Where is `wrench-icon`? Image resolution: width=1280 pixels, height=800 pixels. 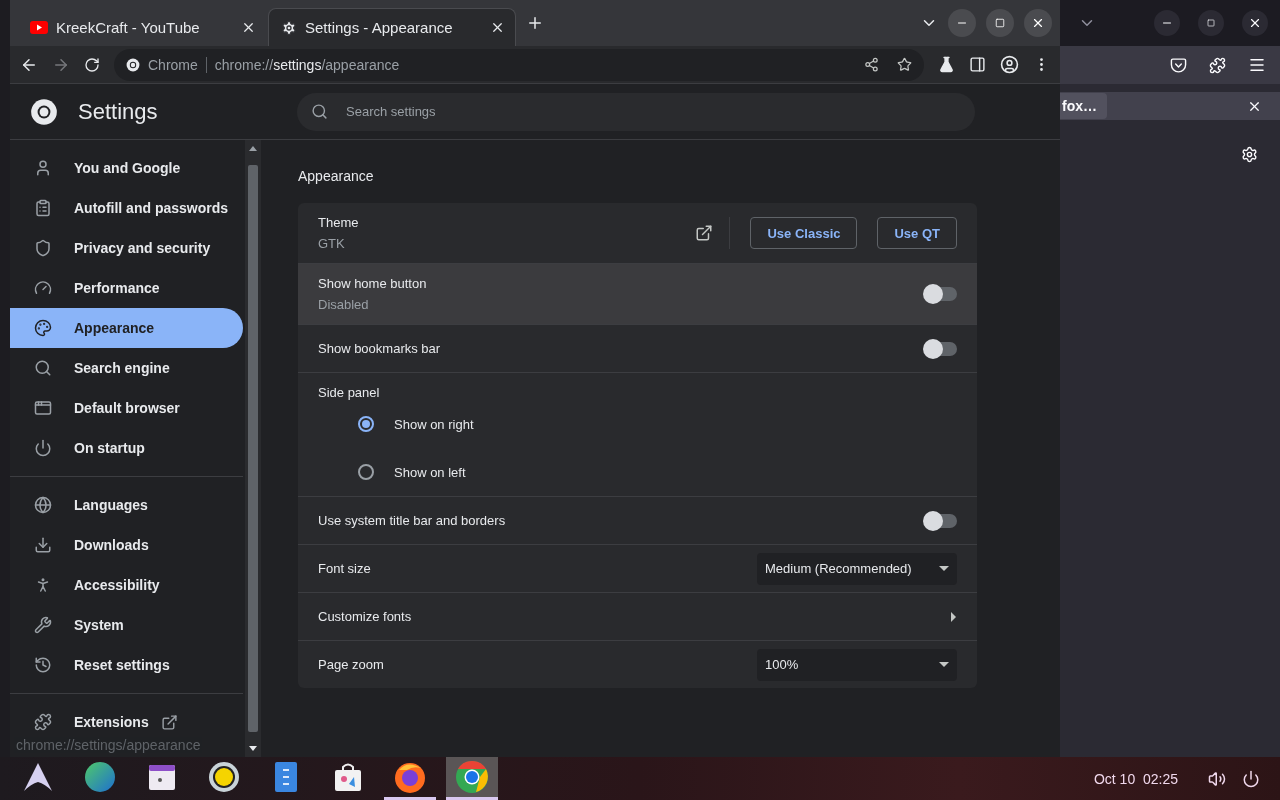 wrench-icon is located at coordinates (43, 625).